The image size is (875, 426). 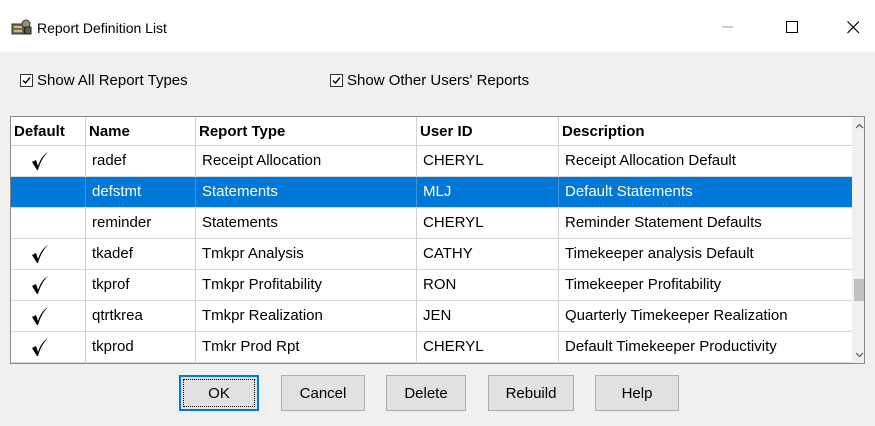 I want to click on report-cabinet-icon, so click(x=21, y=27).